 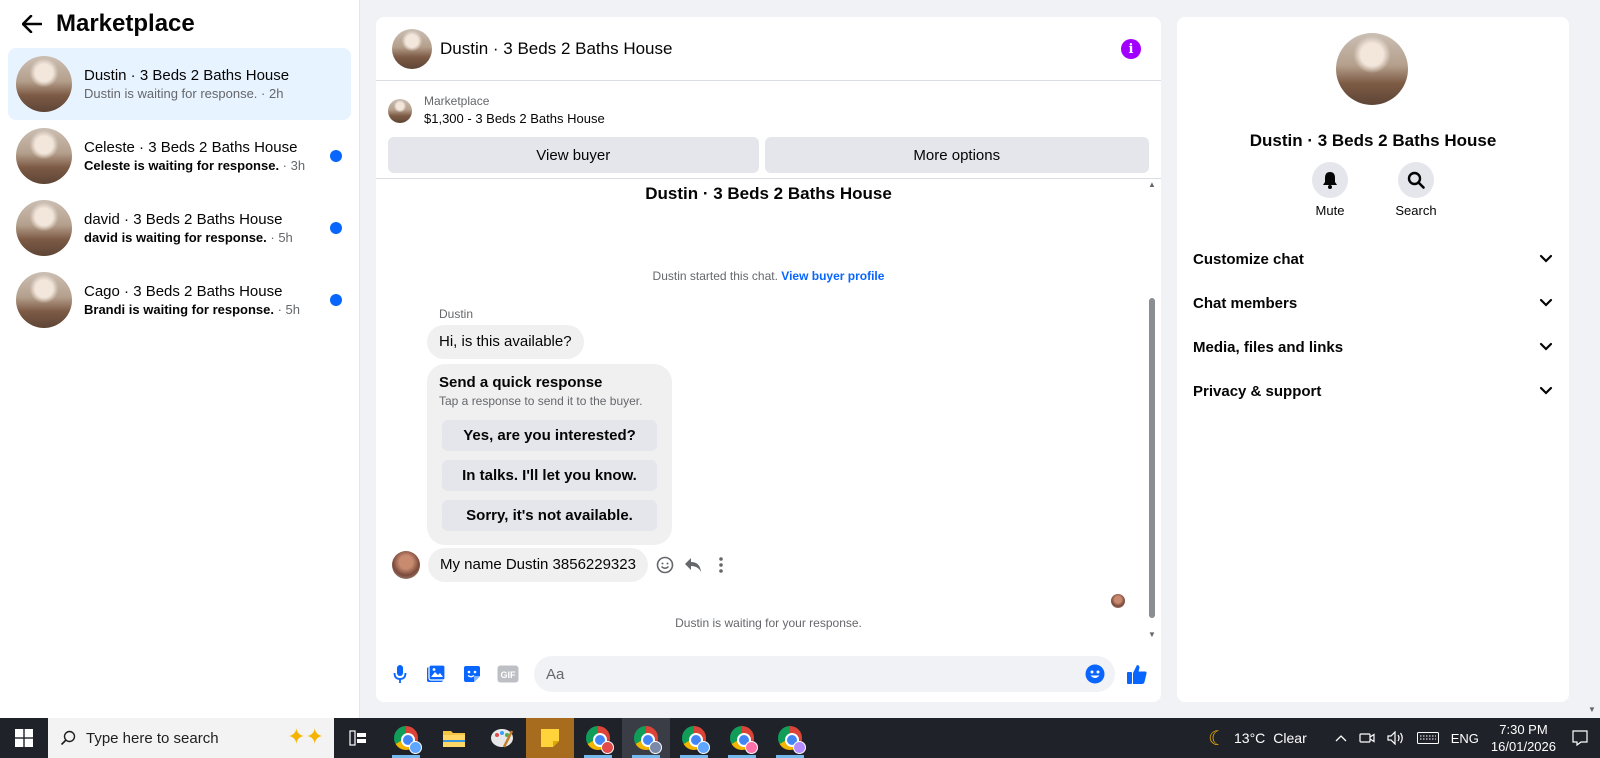 What do you see at coordinates (1465, 738) in the screenshot?
I see `language-indicator: ENG` at bounding box center [1465, 738].